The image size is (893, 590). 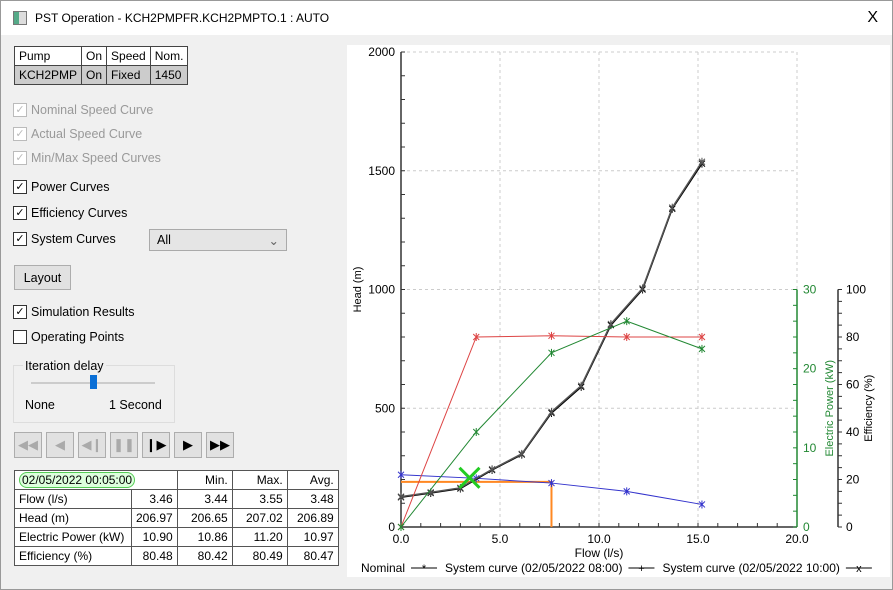 I want to click on actual-speed-curve-checkbox: ✓ Actual Speed Curve, so click(x=77, y=134).